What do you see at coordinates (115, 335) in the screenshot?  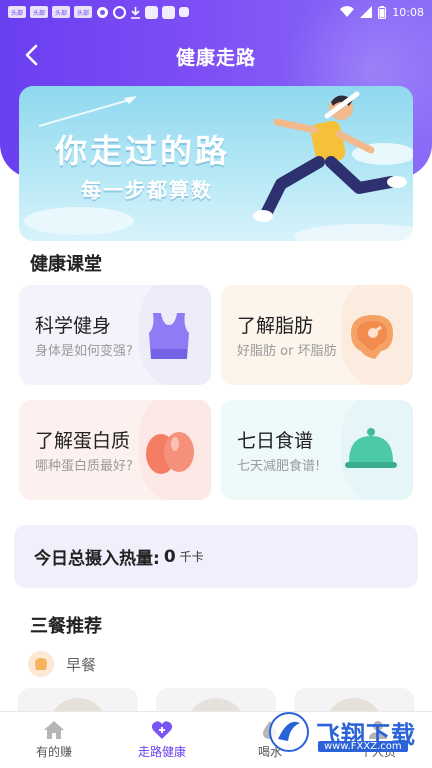 I see `card-fitness: 科学健身 身体是如何变强?` at bounding box center [115, 335].